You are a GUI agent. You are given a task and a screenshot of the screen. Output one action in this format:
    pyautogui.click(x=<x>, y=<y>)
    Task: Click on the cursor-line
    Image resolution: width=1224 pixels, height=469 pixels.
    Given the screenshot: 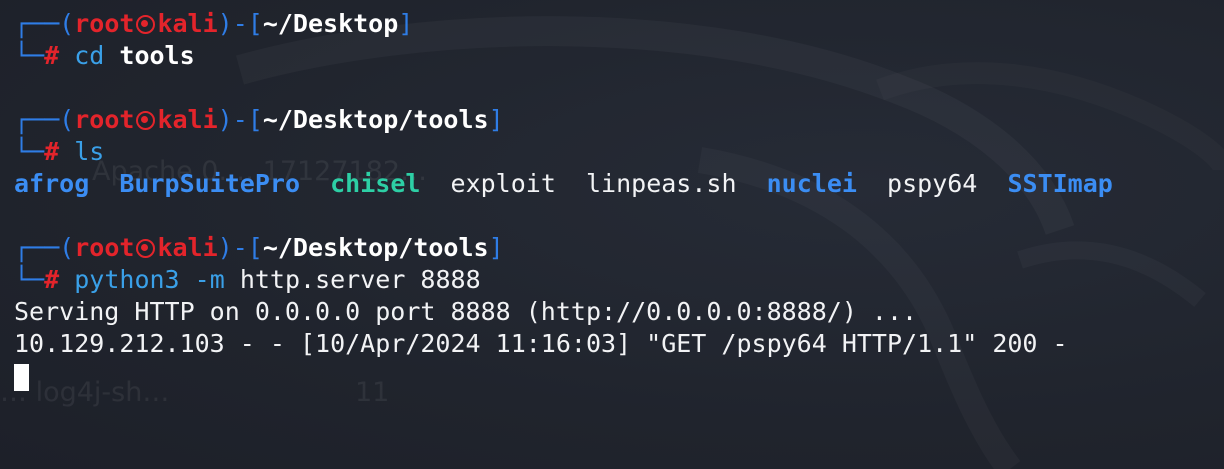 What is the action you would take?
    pyautogui.click(x=616, y=376)
    